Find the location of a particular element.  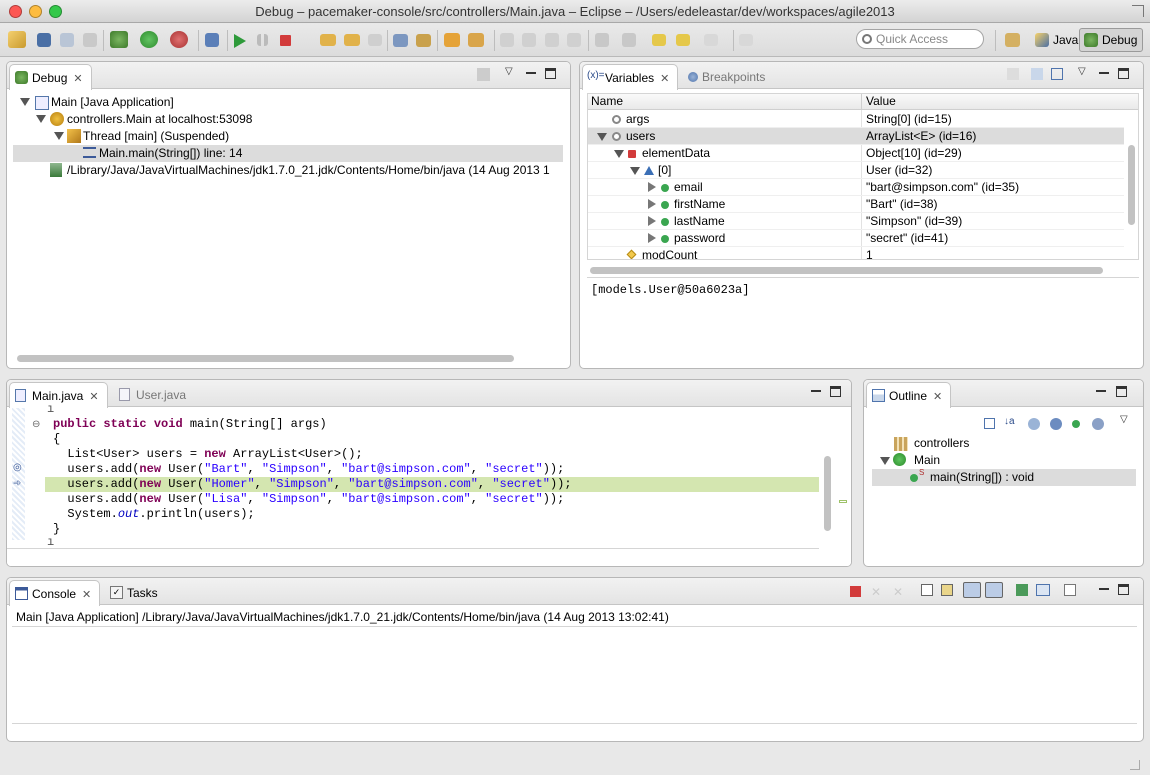

show-type-names-icon is located at coordinates (1013, 74).